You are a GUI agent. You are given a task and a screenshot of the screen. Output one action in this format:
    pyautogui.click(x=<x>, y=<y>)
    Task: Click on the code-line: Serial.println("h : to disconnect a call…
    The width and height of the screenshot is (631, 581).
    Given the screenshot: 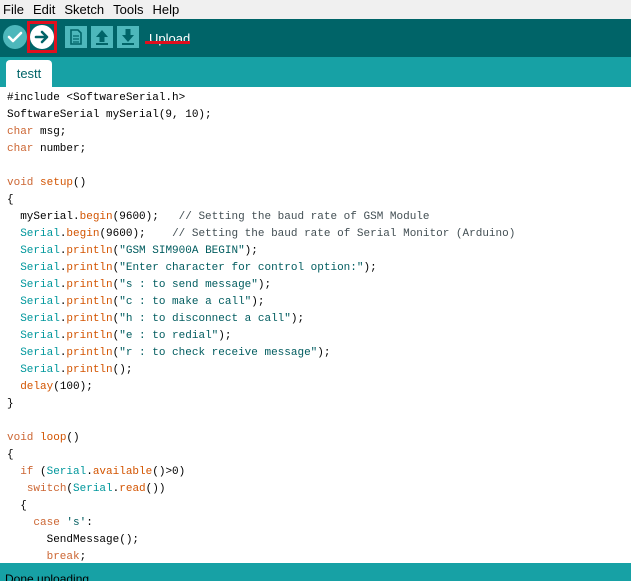 What is the action you would take?
    pyautogui.click(x=162, y=319)
    